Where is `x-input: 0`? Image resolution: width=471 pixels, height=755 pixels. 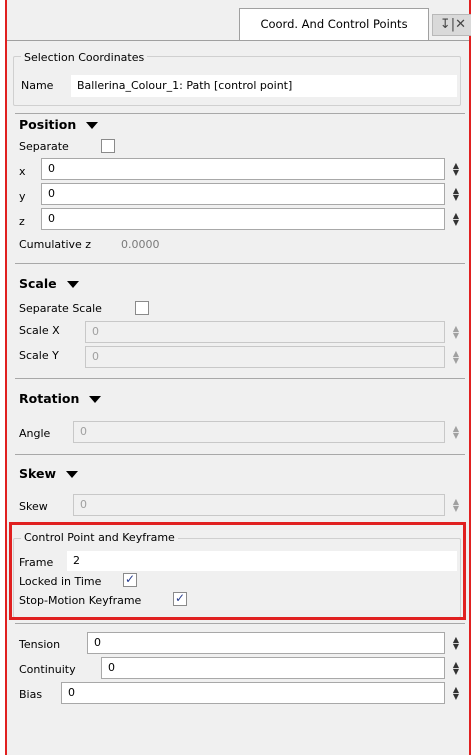
x-input: 0 is located at coordinates (243, 169).